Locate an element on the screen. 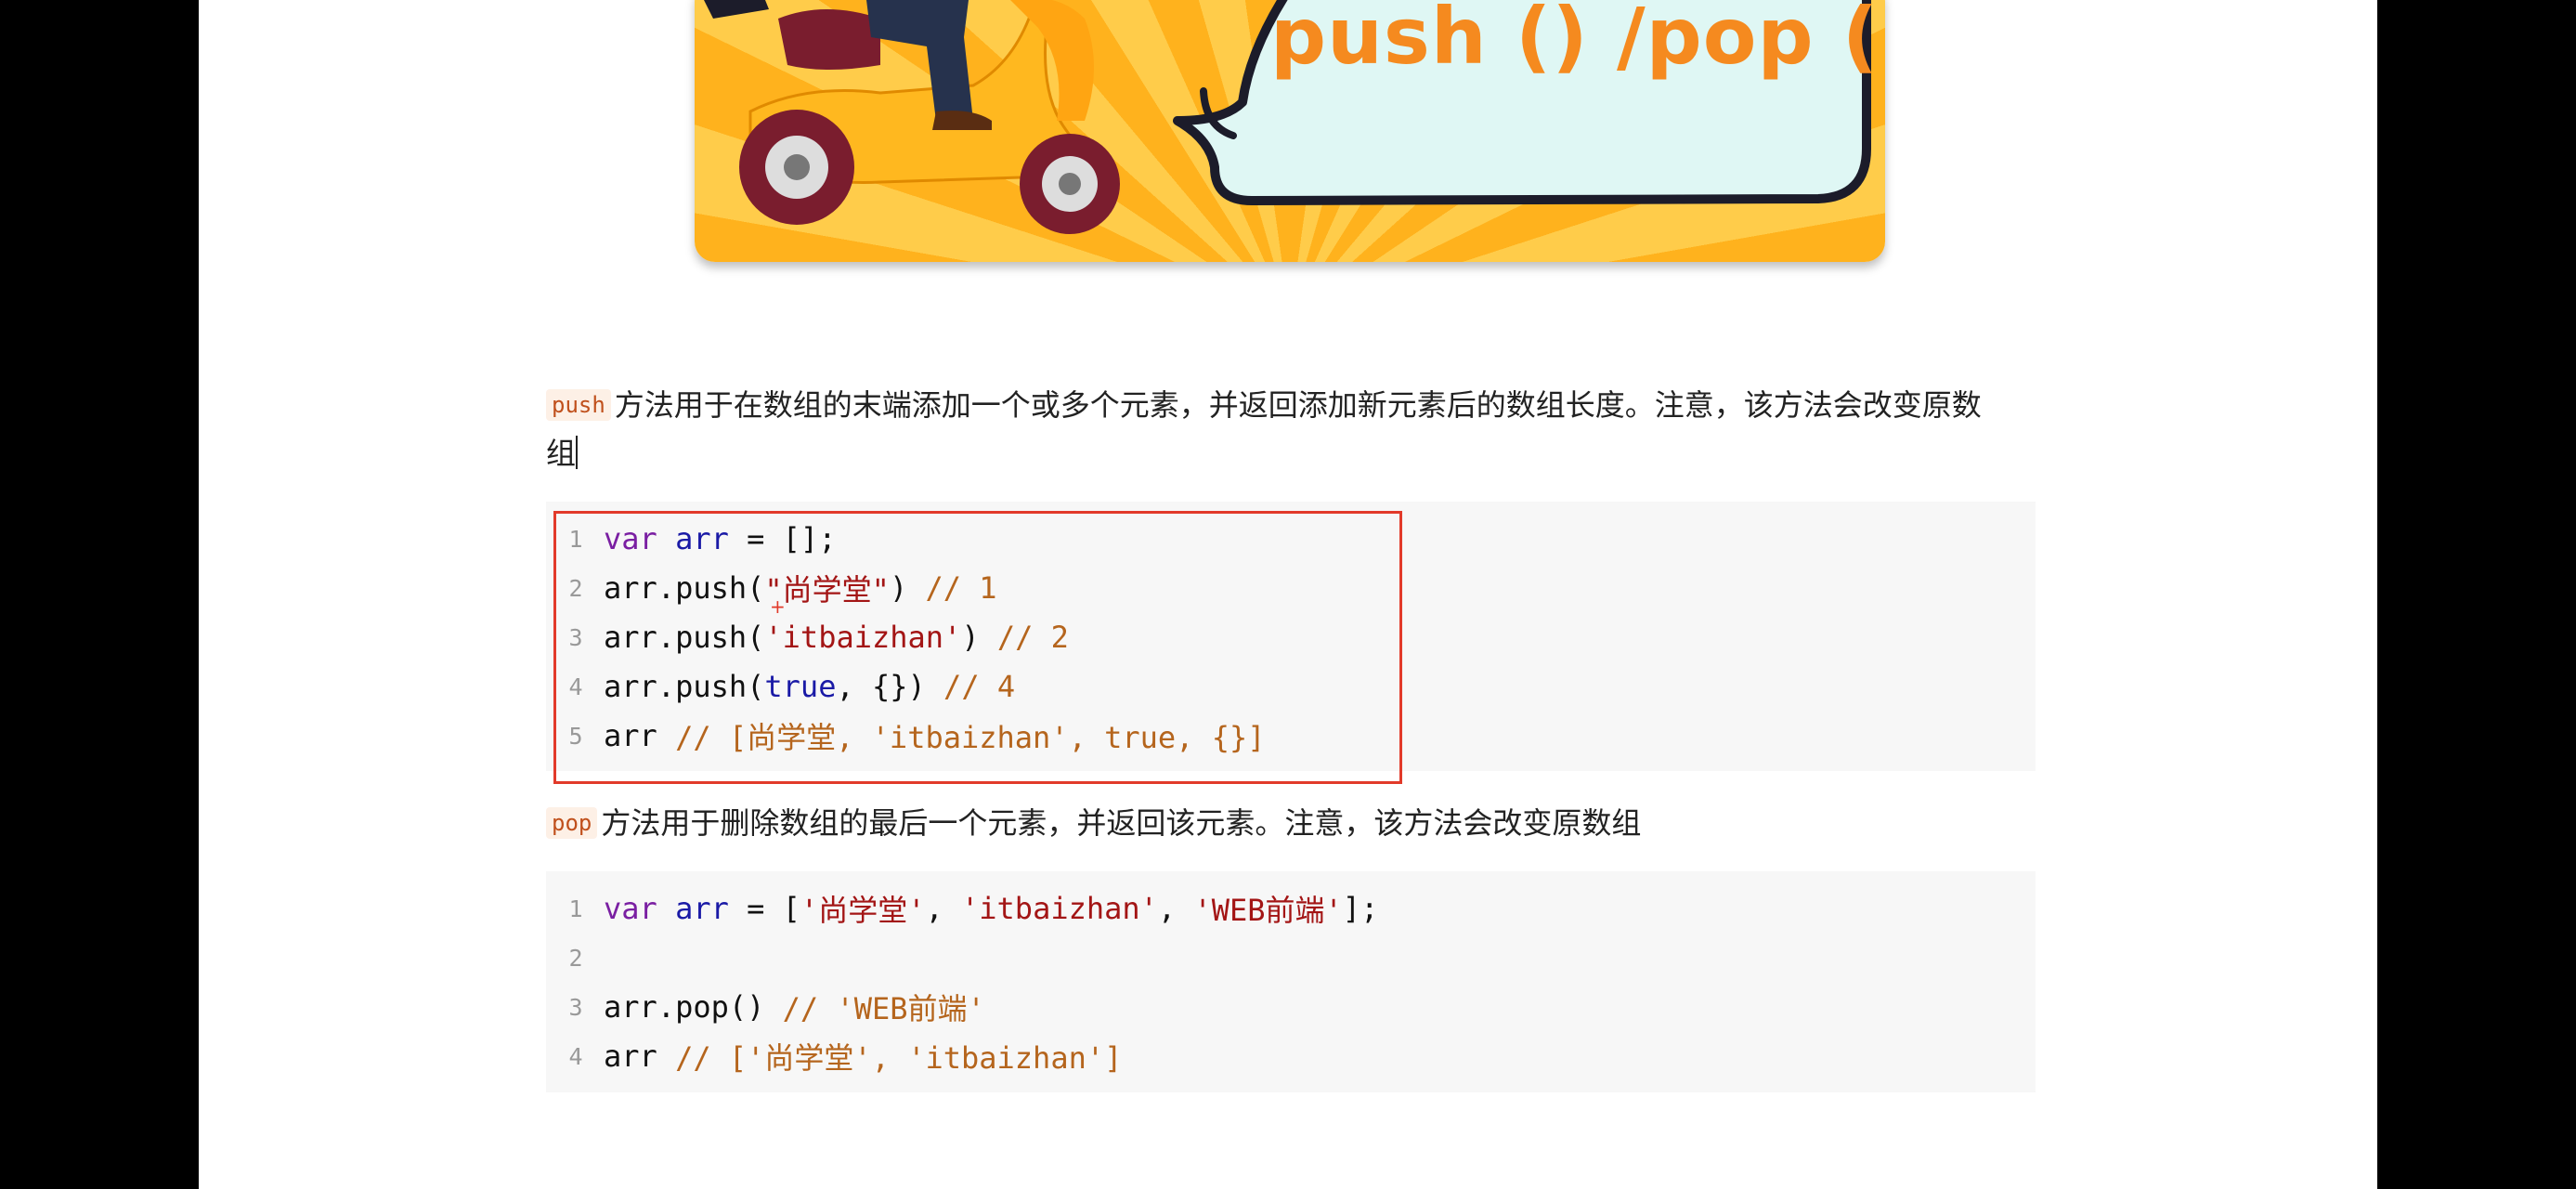 The width and height of the screenshot is (2576, 1189). line-number: 3 is located at coordinates (575, 1007).